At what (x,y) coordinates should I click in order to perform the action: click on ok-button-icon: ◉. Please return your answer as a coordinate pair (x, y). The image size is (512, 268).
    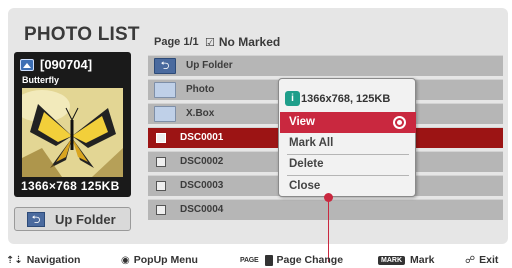
    Looking at the image, I should click on (125, 260).